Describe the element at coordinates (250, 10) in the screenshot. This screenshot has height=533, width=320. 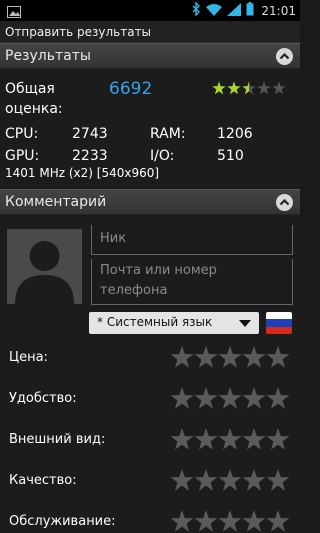
I see `battery-icon` at that location.